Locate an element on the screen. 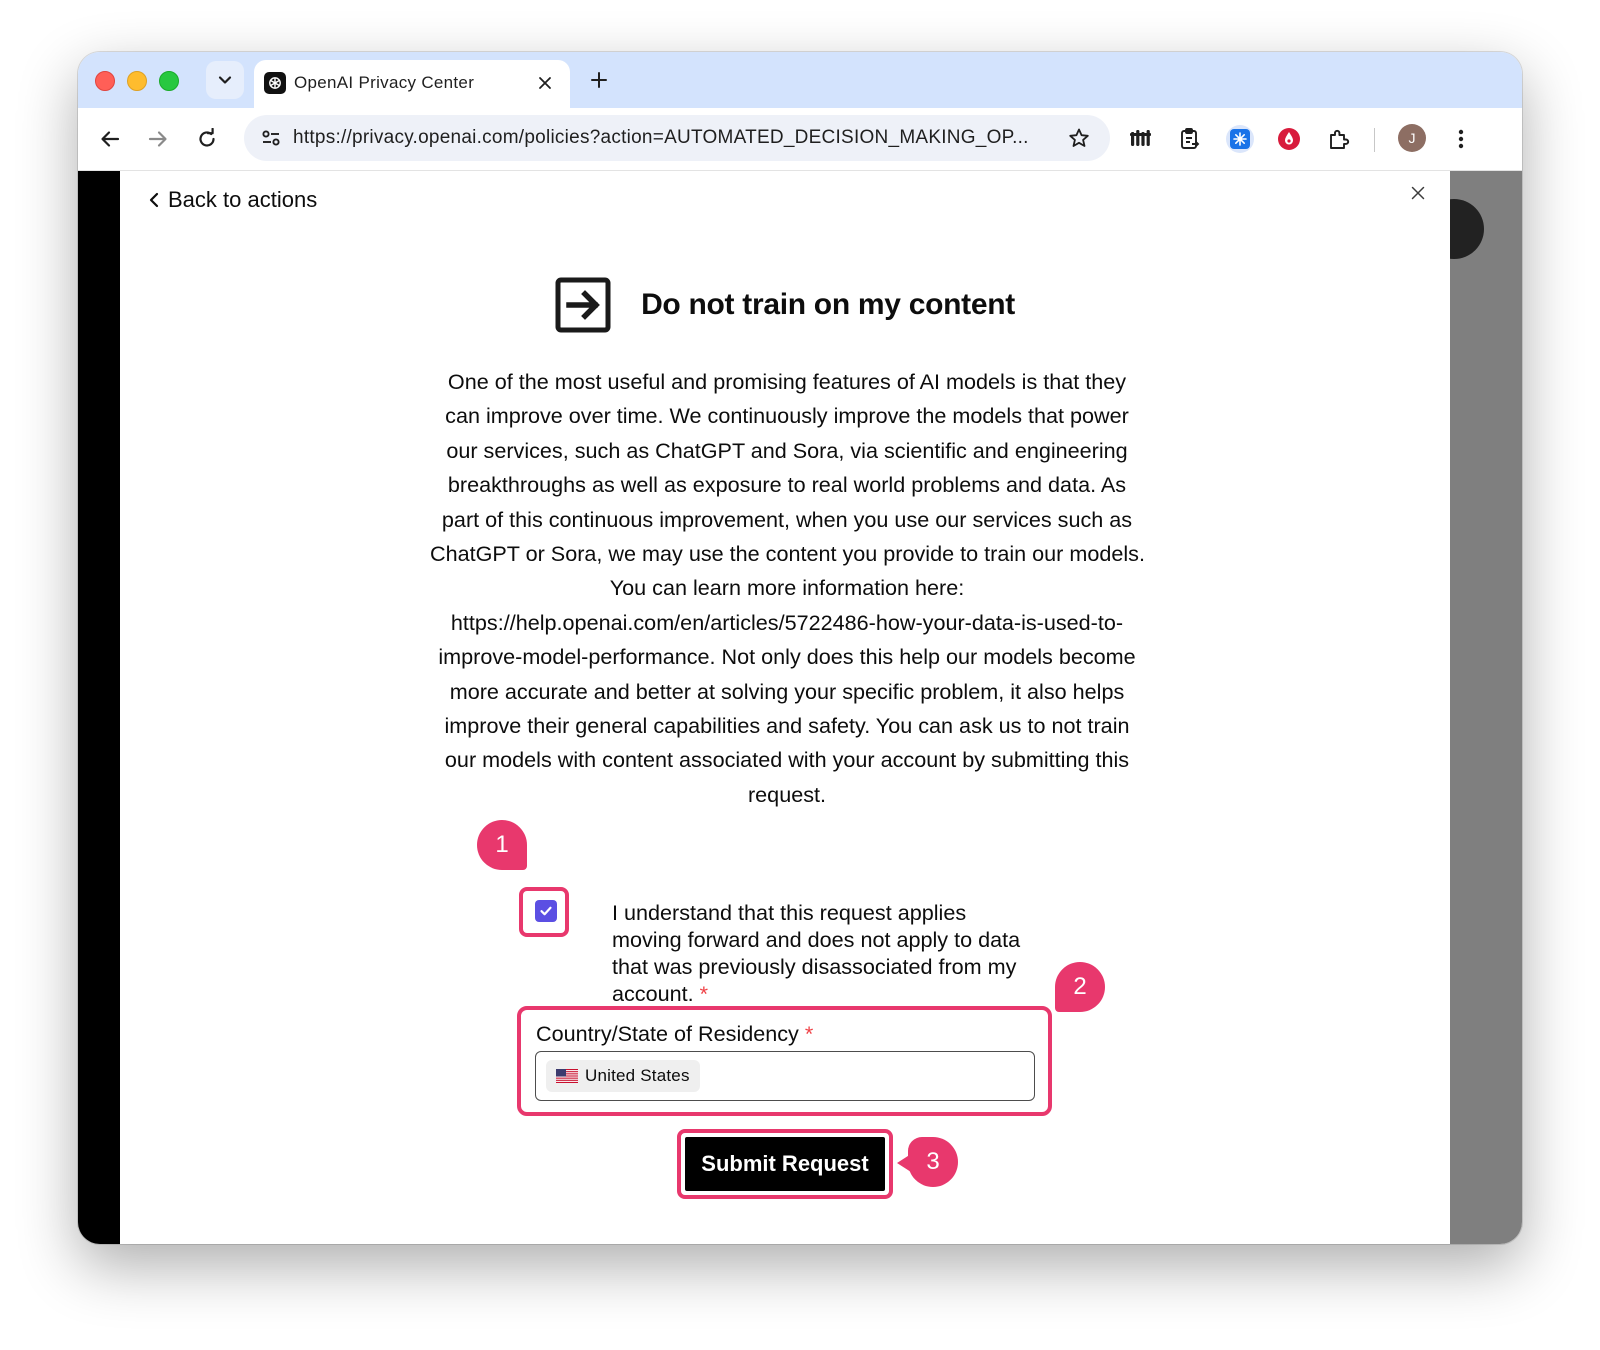 This screenshot has width=1600, height=1350. submit-request-button: Submit Request is located at coordinates (785, 1164).